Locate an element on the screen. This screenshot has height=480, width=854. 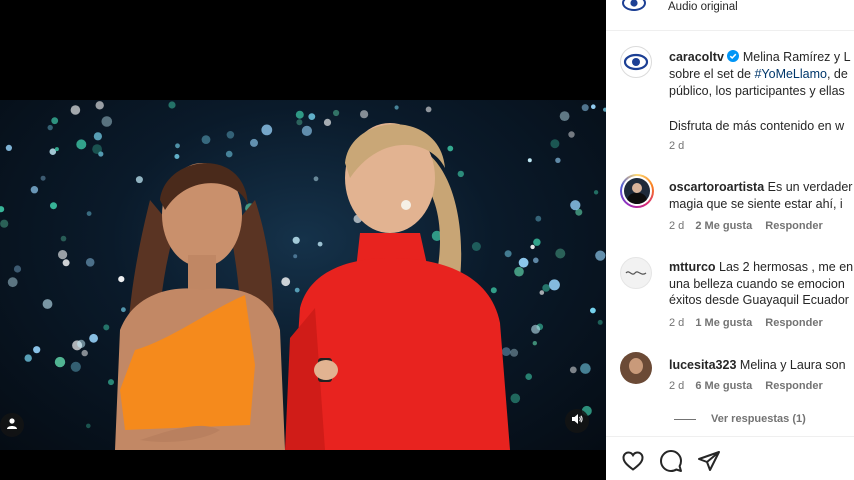
replies-line is located at coordinates (685, 419).